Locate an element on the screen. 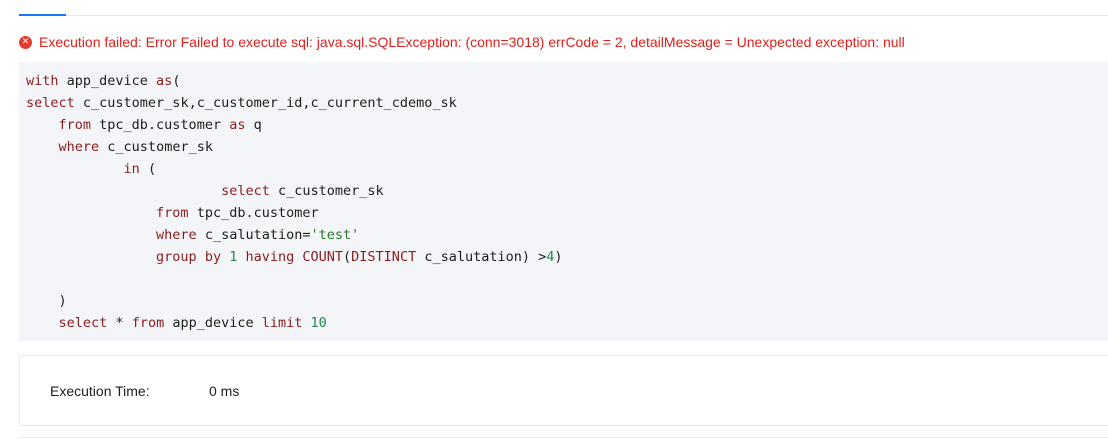  code-token: c_salutation= is located at coordinates (257, 235).